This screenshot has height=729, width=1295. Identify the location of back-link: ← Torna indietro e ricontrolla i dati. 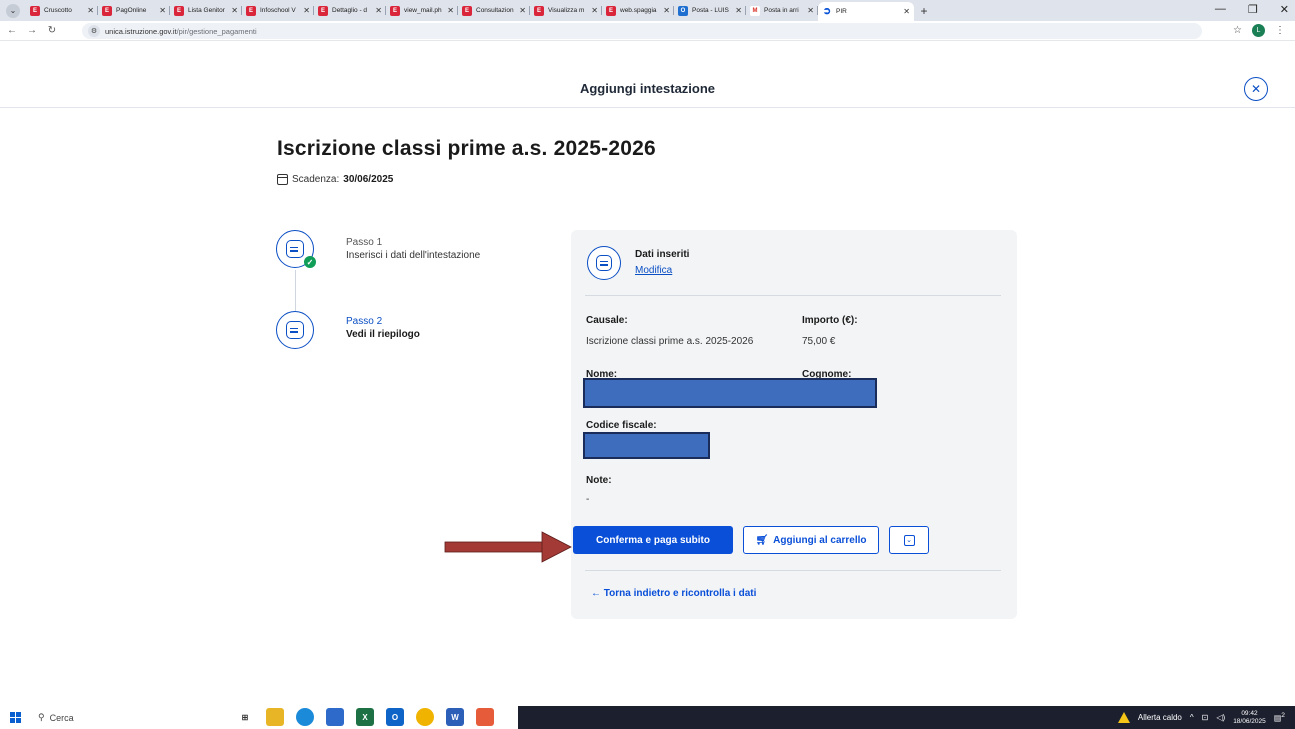
(673, 593).